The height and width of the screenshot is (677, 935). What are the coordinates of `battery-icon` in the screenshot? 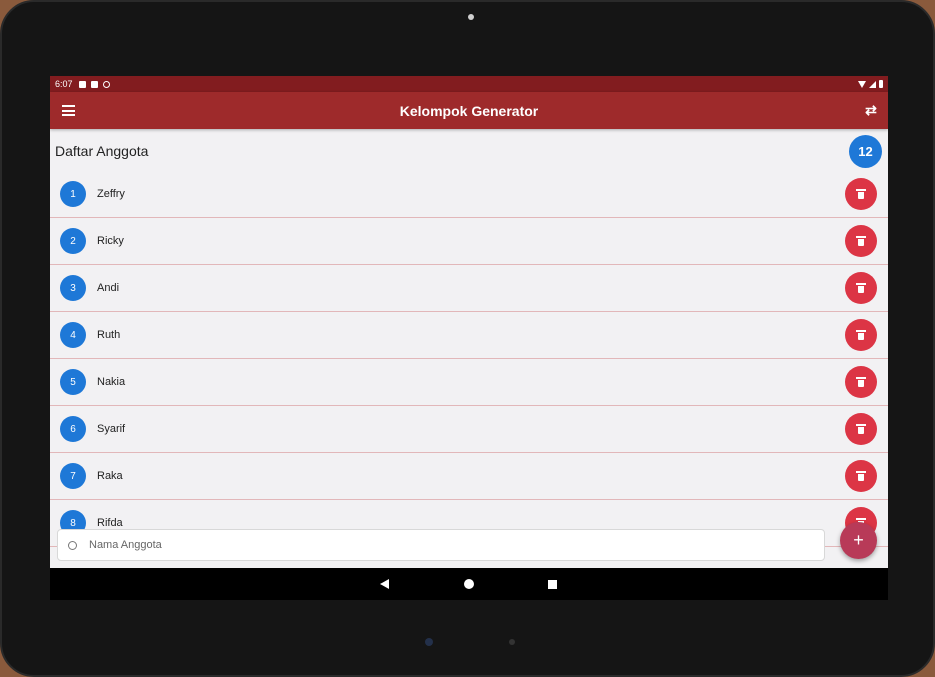 It's located at (881, 84).